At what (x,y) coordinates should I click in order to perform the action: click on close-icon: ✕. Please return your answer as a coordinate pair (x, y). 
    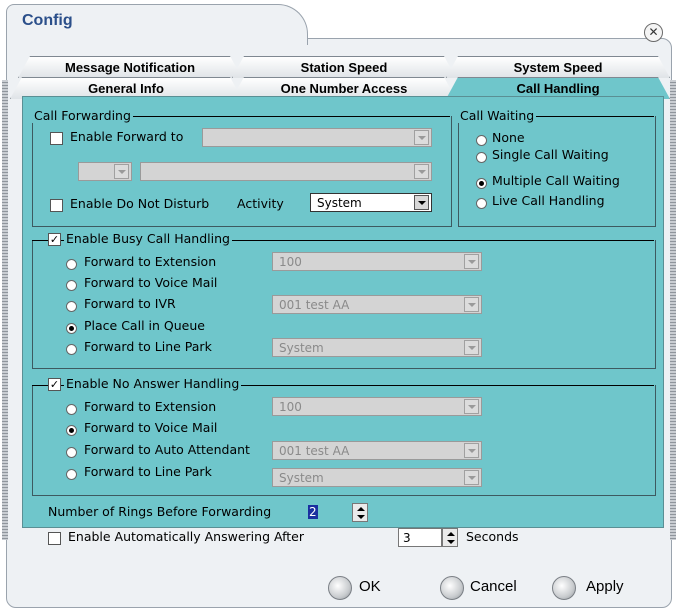
    Looking at the image, I should click on (653, 32).